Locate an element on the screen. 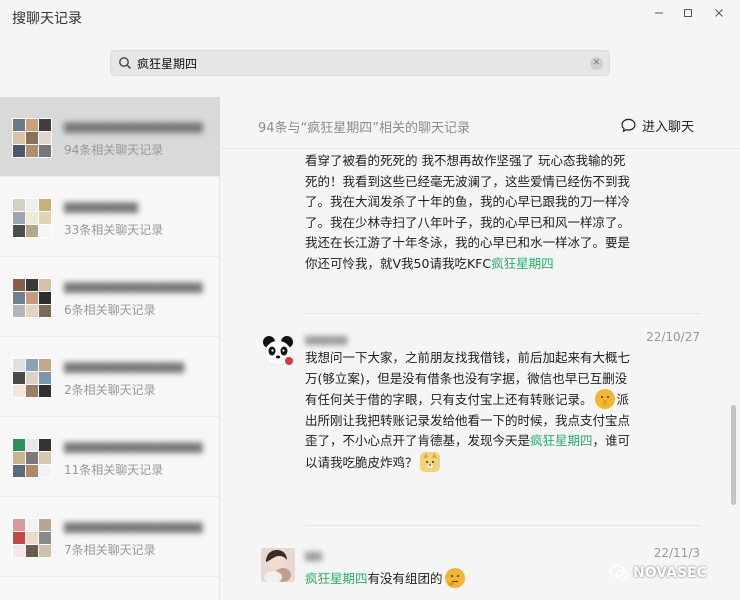 This screenshot has width=740, height=600. conversation-match-count: 94条相关聊天记录 is located at coordinates (114, 150).